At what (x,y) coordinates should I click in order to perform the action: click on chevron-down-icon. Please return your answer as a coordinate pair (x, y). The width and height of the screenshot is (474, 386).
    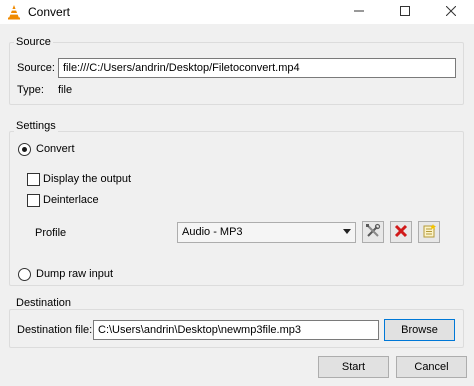
    Looking at the image, I should click on (347, 231).